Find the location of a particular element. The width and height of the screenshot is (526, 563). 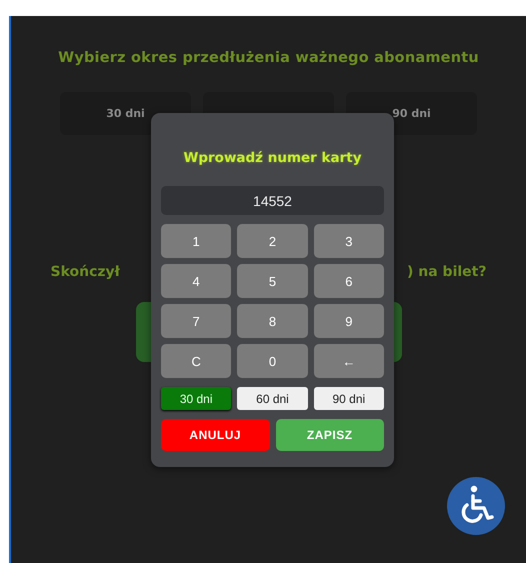

cancel-button: ANULUJ is located at coordinates (215, 435).